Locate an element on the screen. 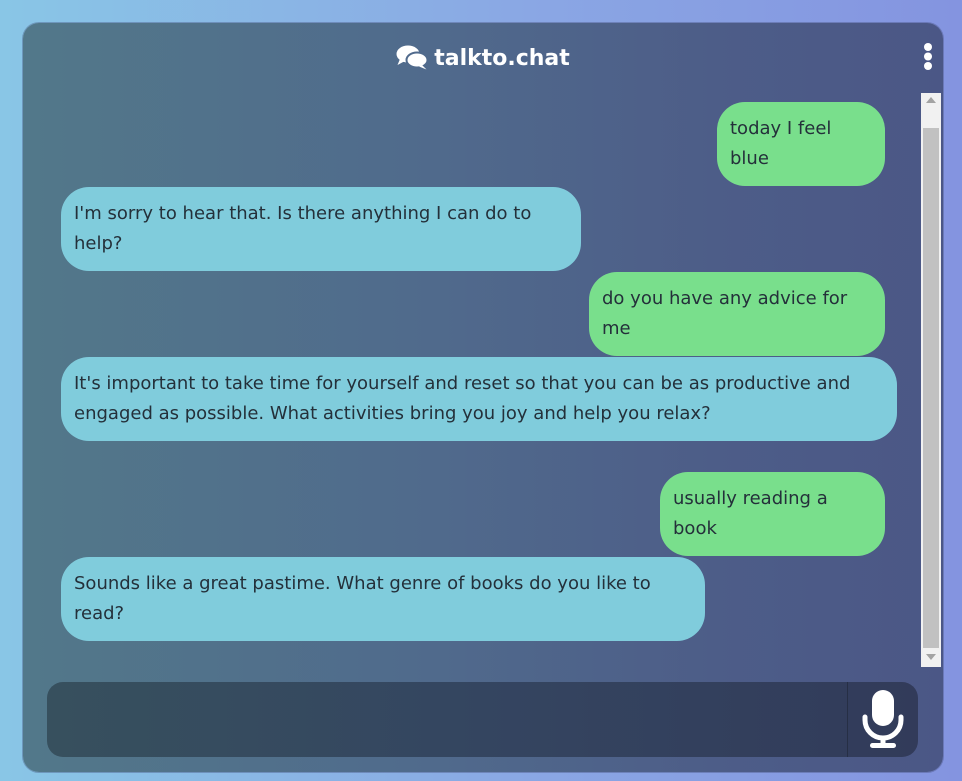 The width and height of the screenshot is (962, 781). vertical-dots-icon is located at coordinates (928, 56).